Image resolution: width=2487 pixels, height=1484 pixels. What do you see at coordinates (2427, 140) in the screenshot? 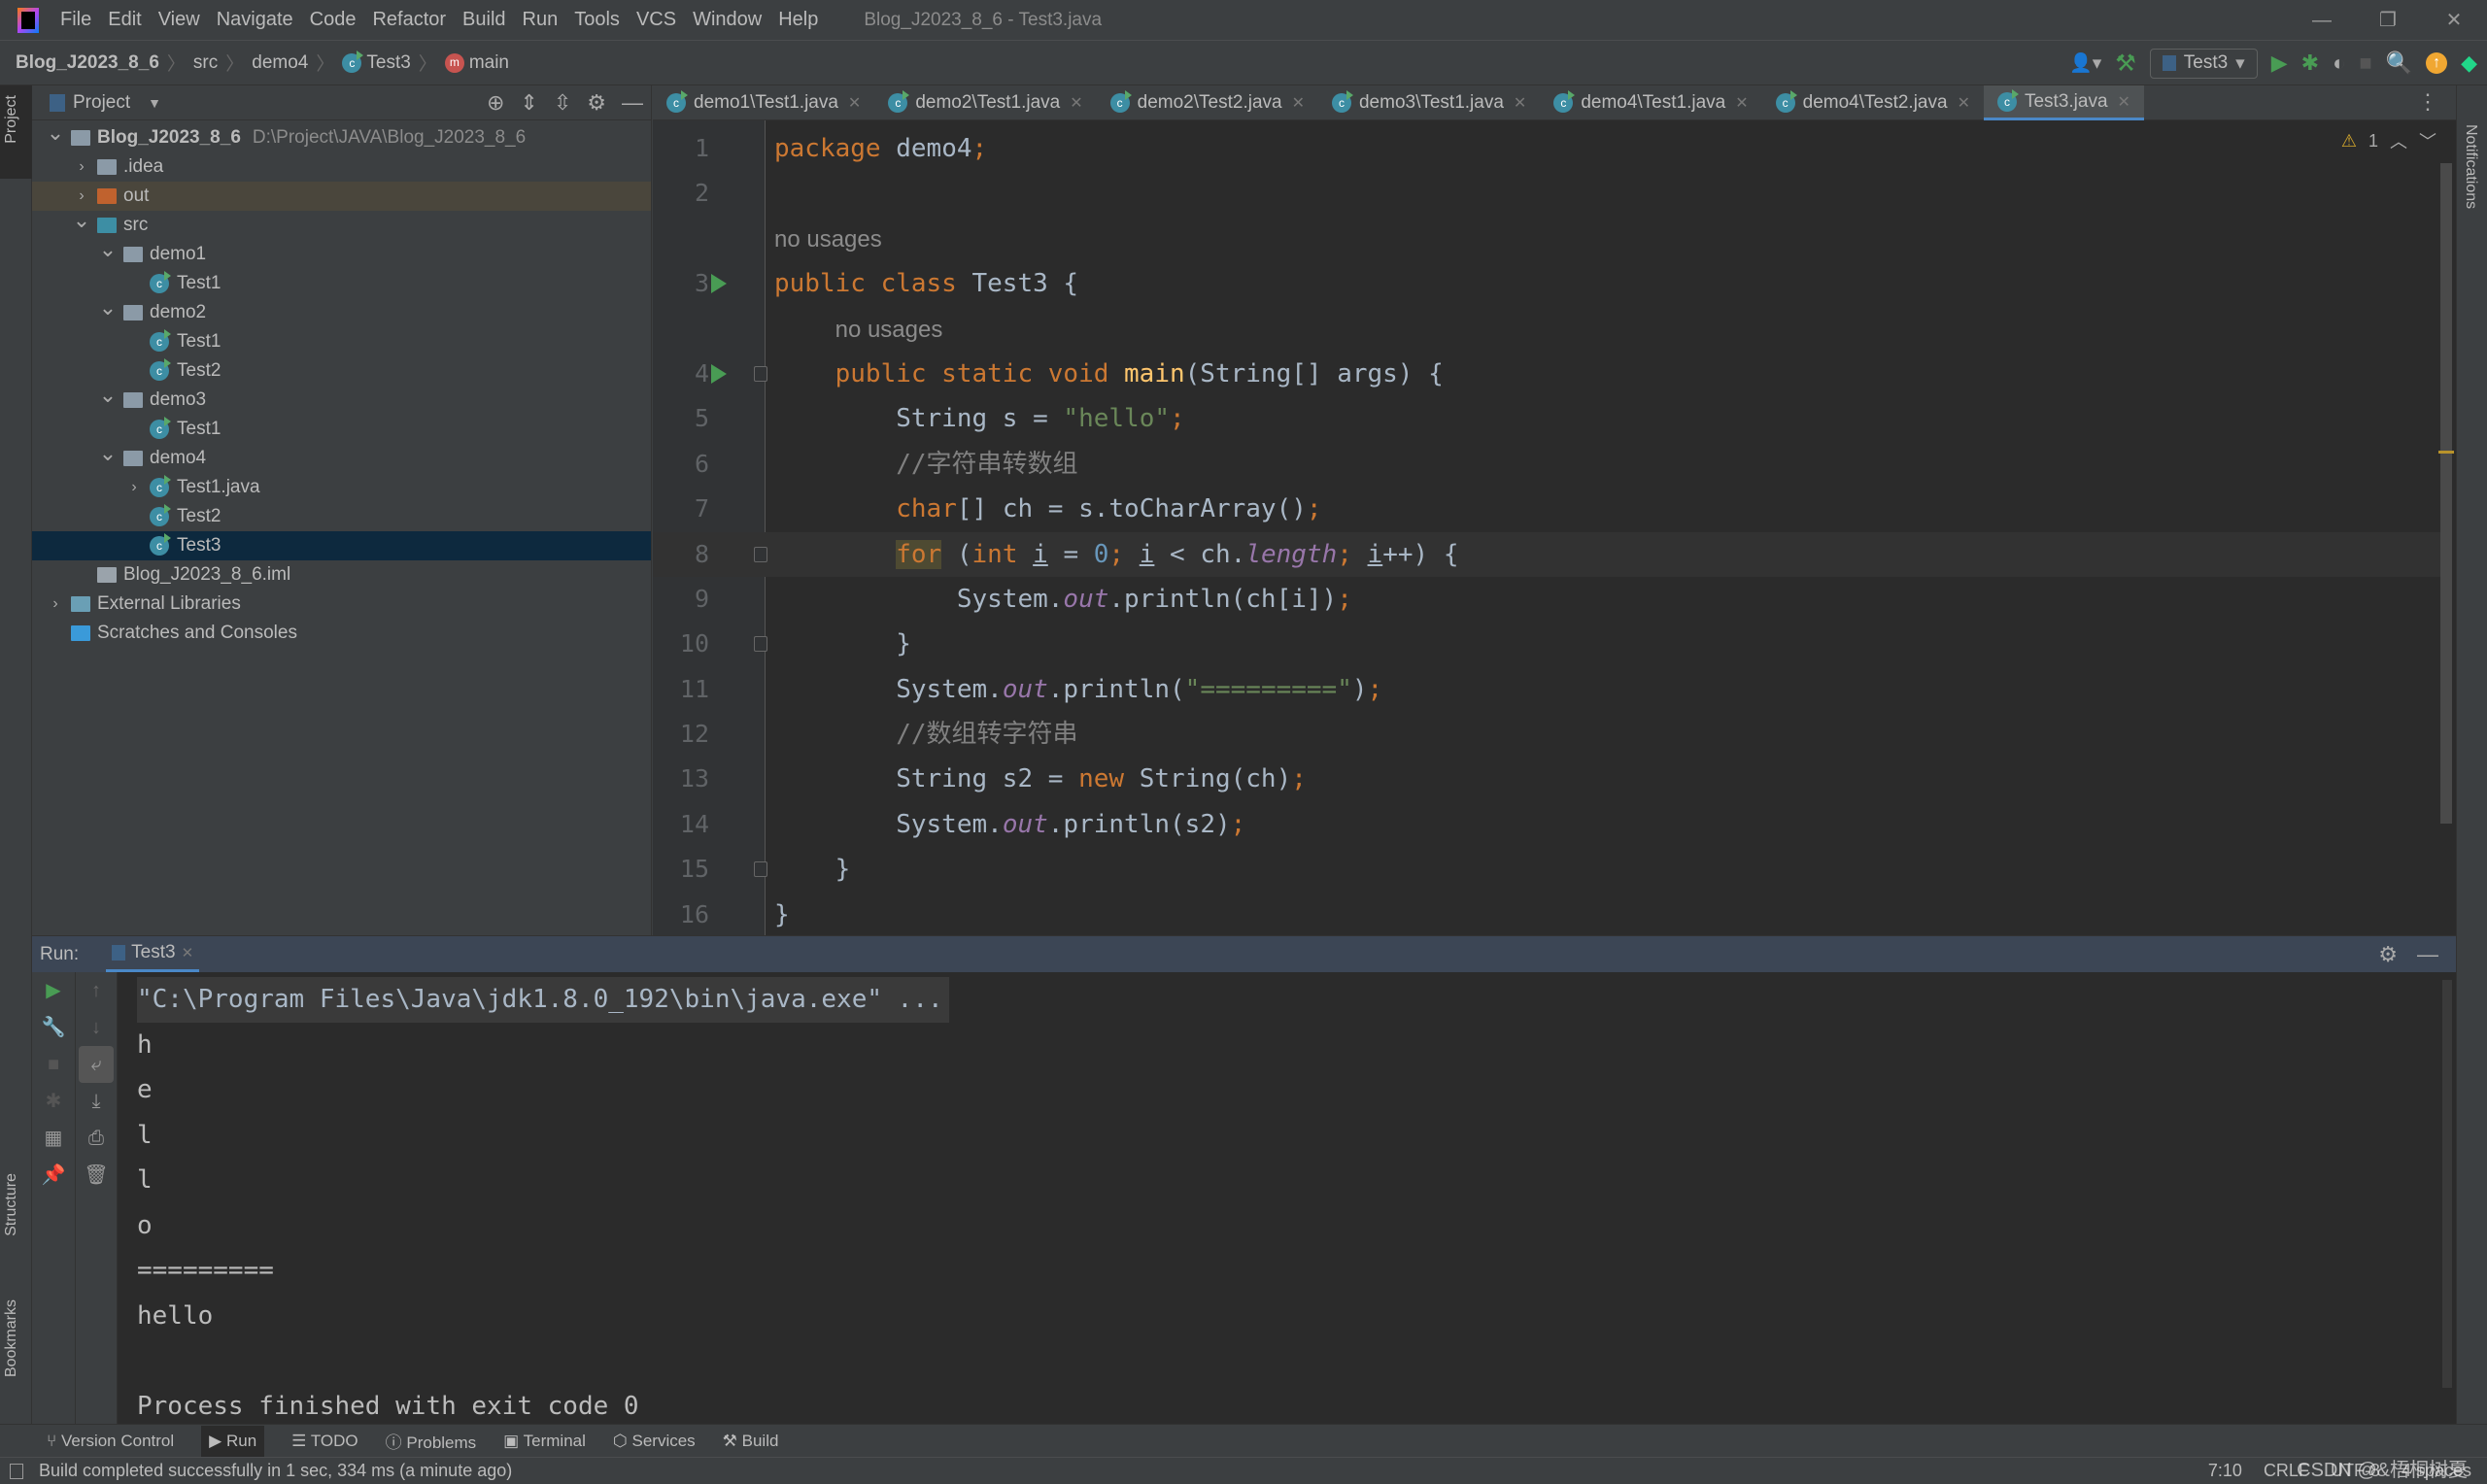
I see `next-highlight-icon: ﹀` at bounding box center [2427, 140].